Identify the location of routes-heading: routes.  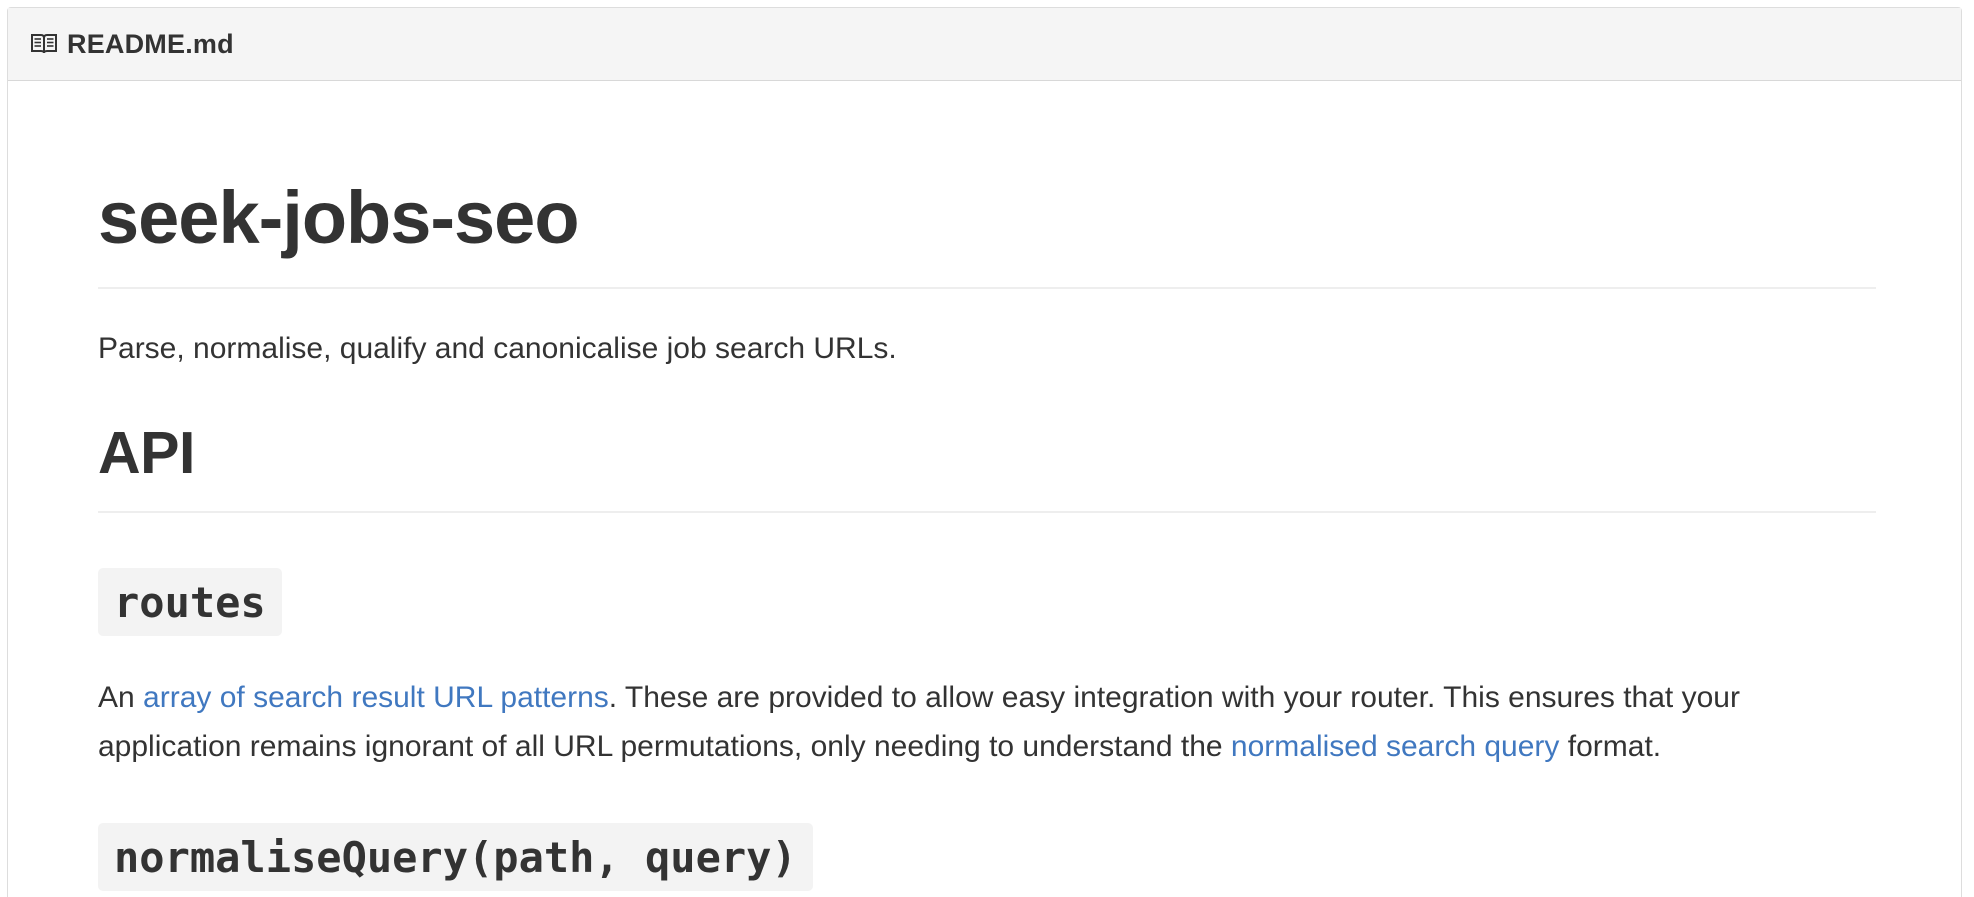
(190, 602).